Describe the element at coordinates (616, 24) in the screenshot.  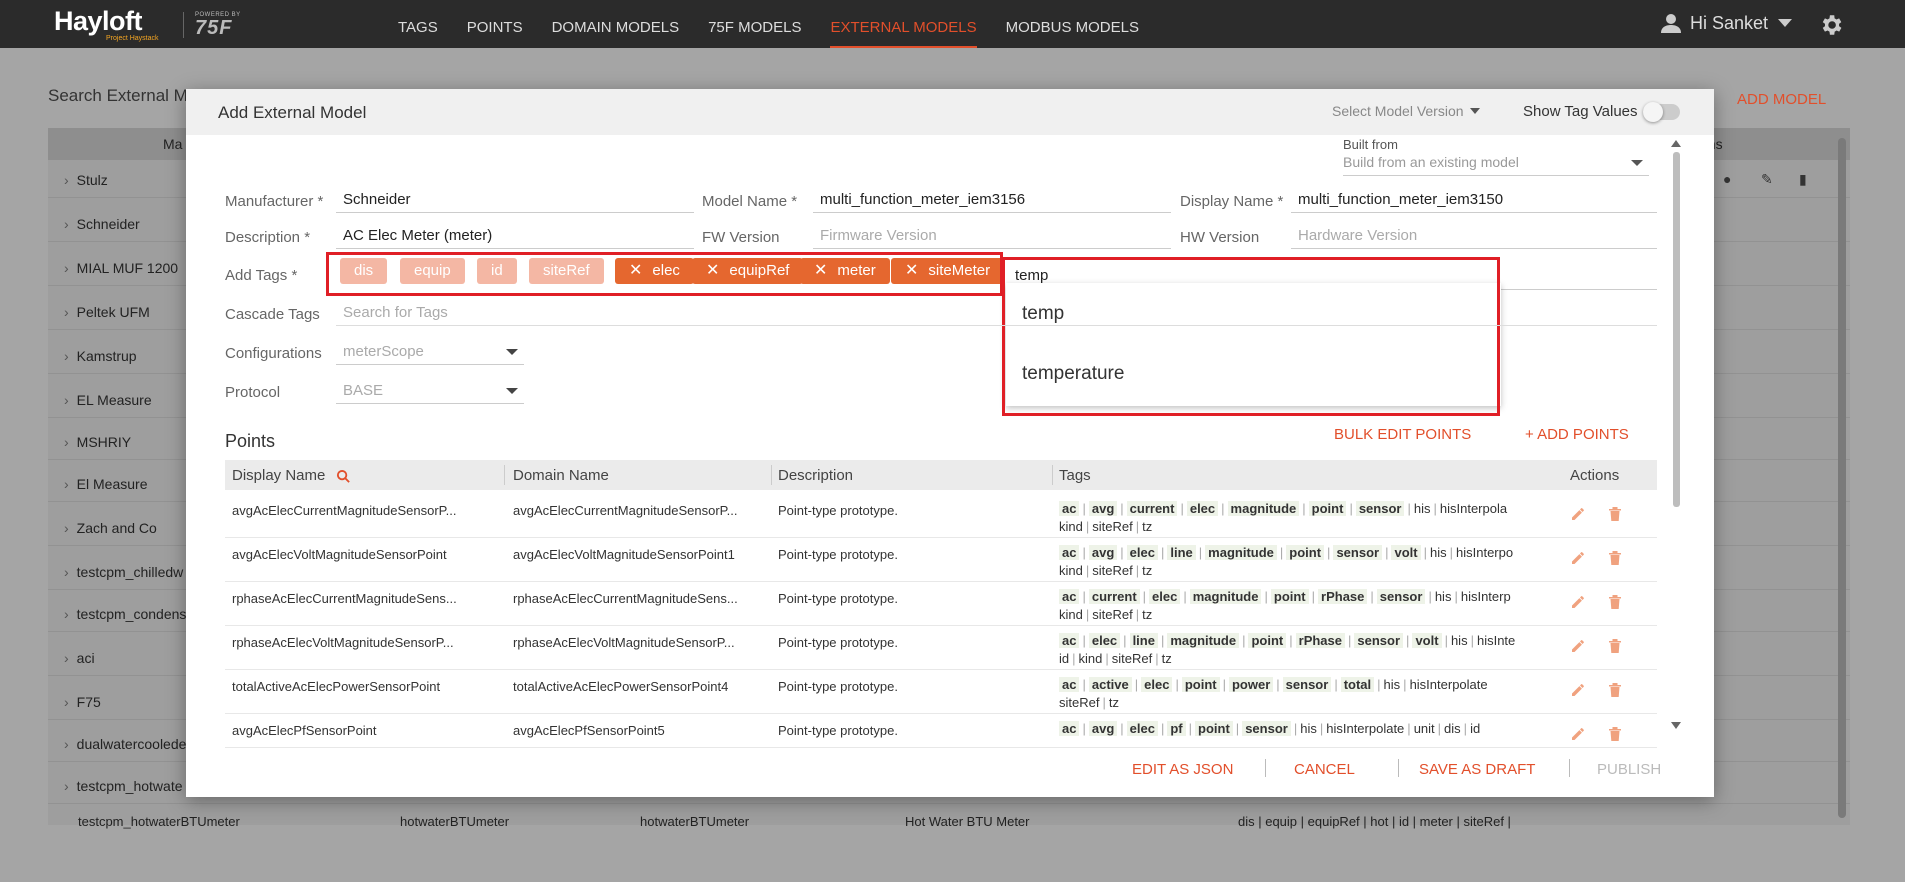
I see `nav-domain-models: DOMAIN MODELS` at that location.